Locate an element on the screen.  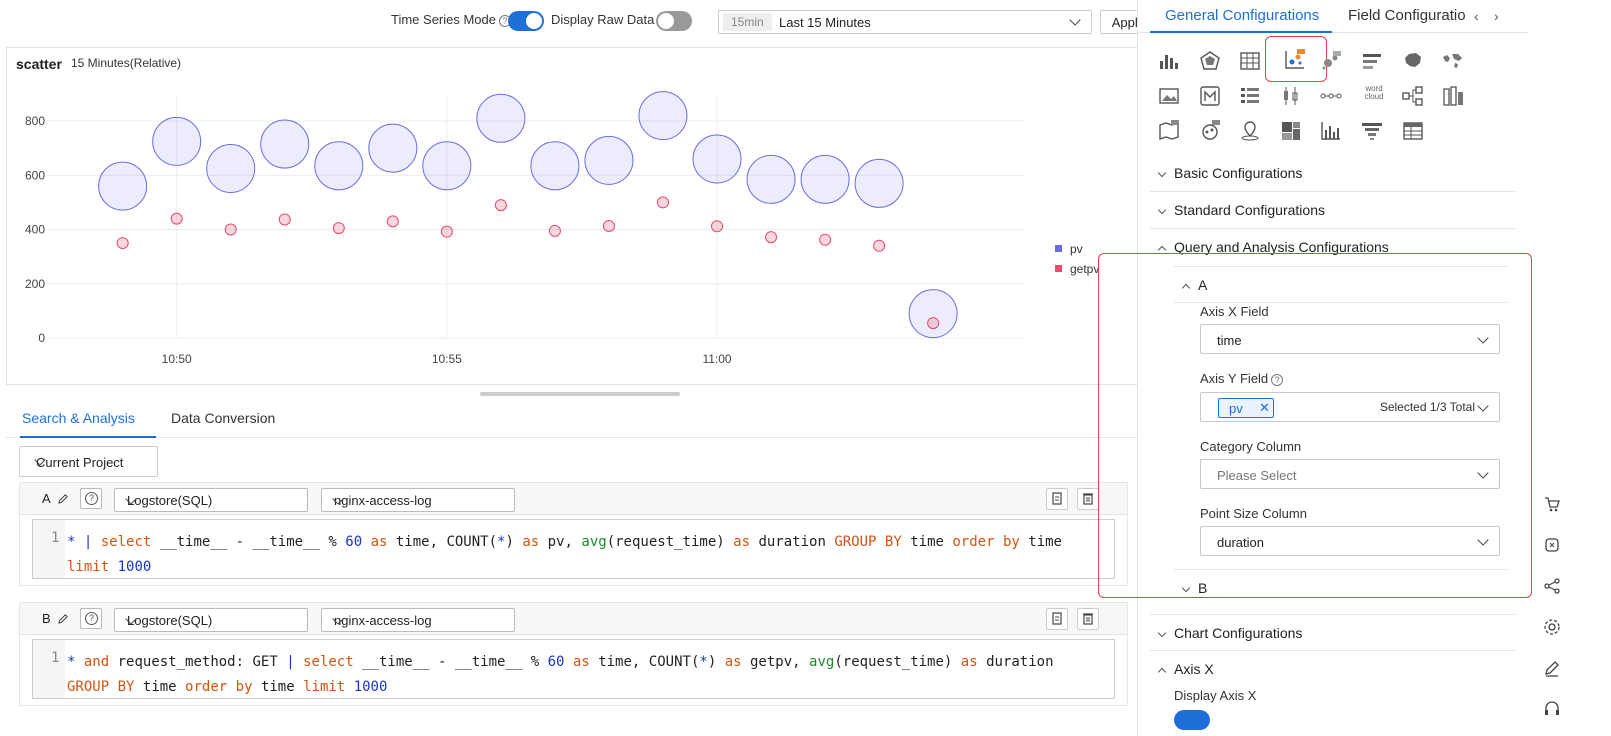
sql-token: time is located at coordinates (412, 542).